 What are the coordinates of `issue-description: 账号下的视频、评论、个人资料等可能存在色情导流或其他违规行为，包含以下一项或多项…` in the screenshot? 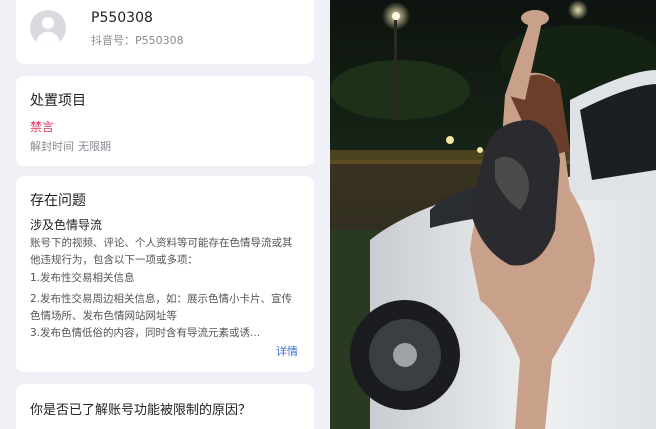 It's located at (161, 251).